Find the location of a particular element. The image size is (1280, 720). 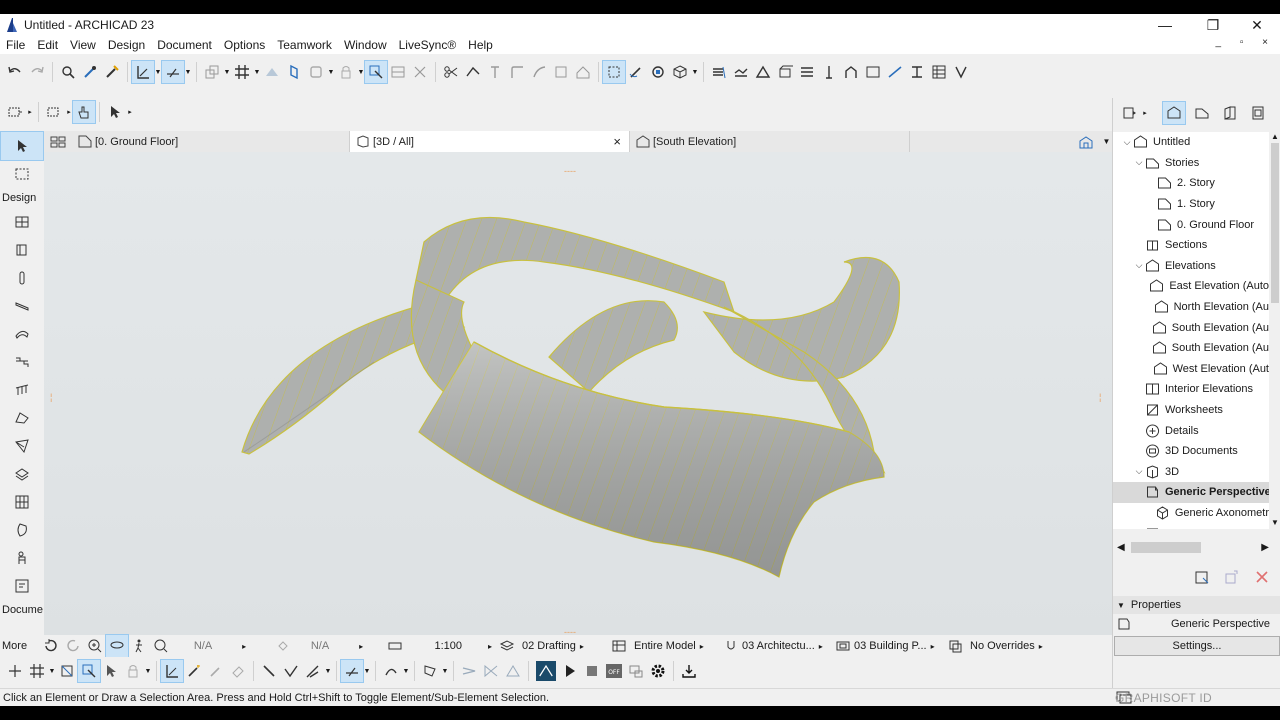

menu-help: Help is located at coordinates (480, 45).